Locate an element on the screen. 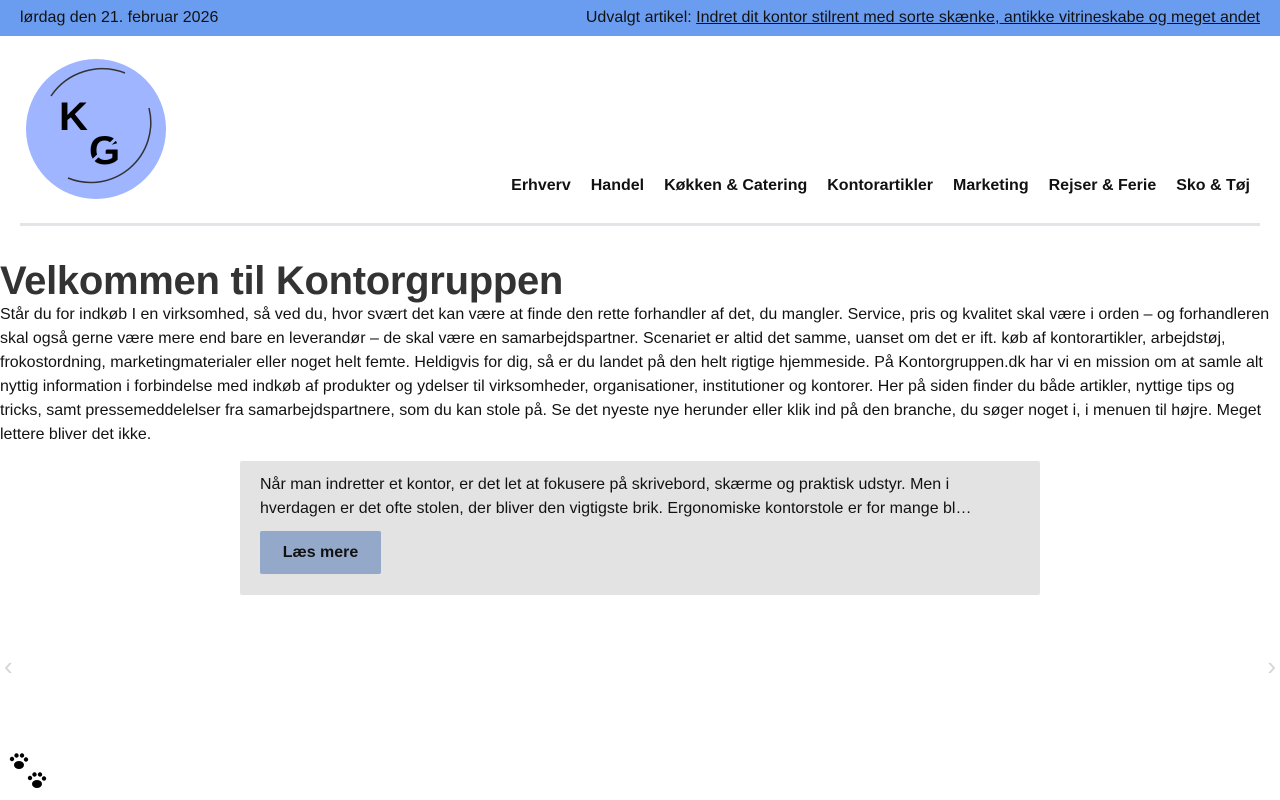 This screenshot has width=1280, height=800. page-title: Velkommen til Kontorgruppen is located at coordinates (282, 281).